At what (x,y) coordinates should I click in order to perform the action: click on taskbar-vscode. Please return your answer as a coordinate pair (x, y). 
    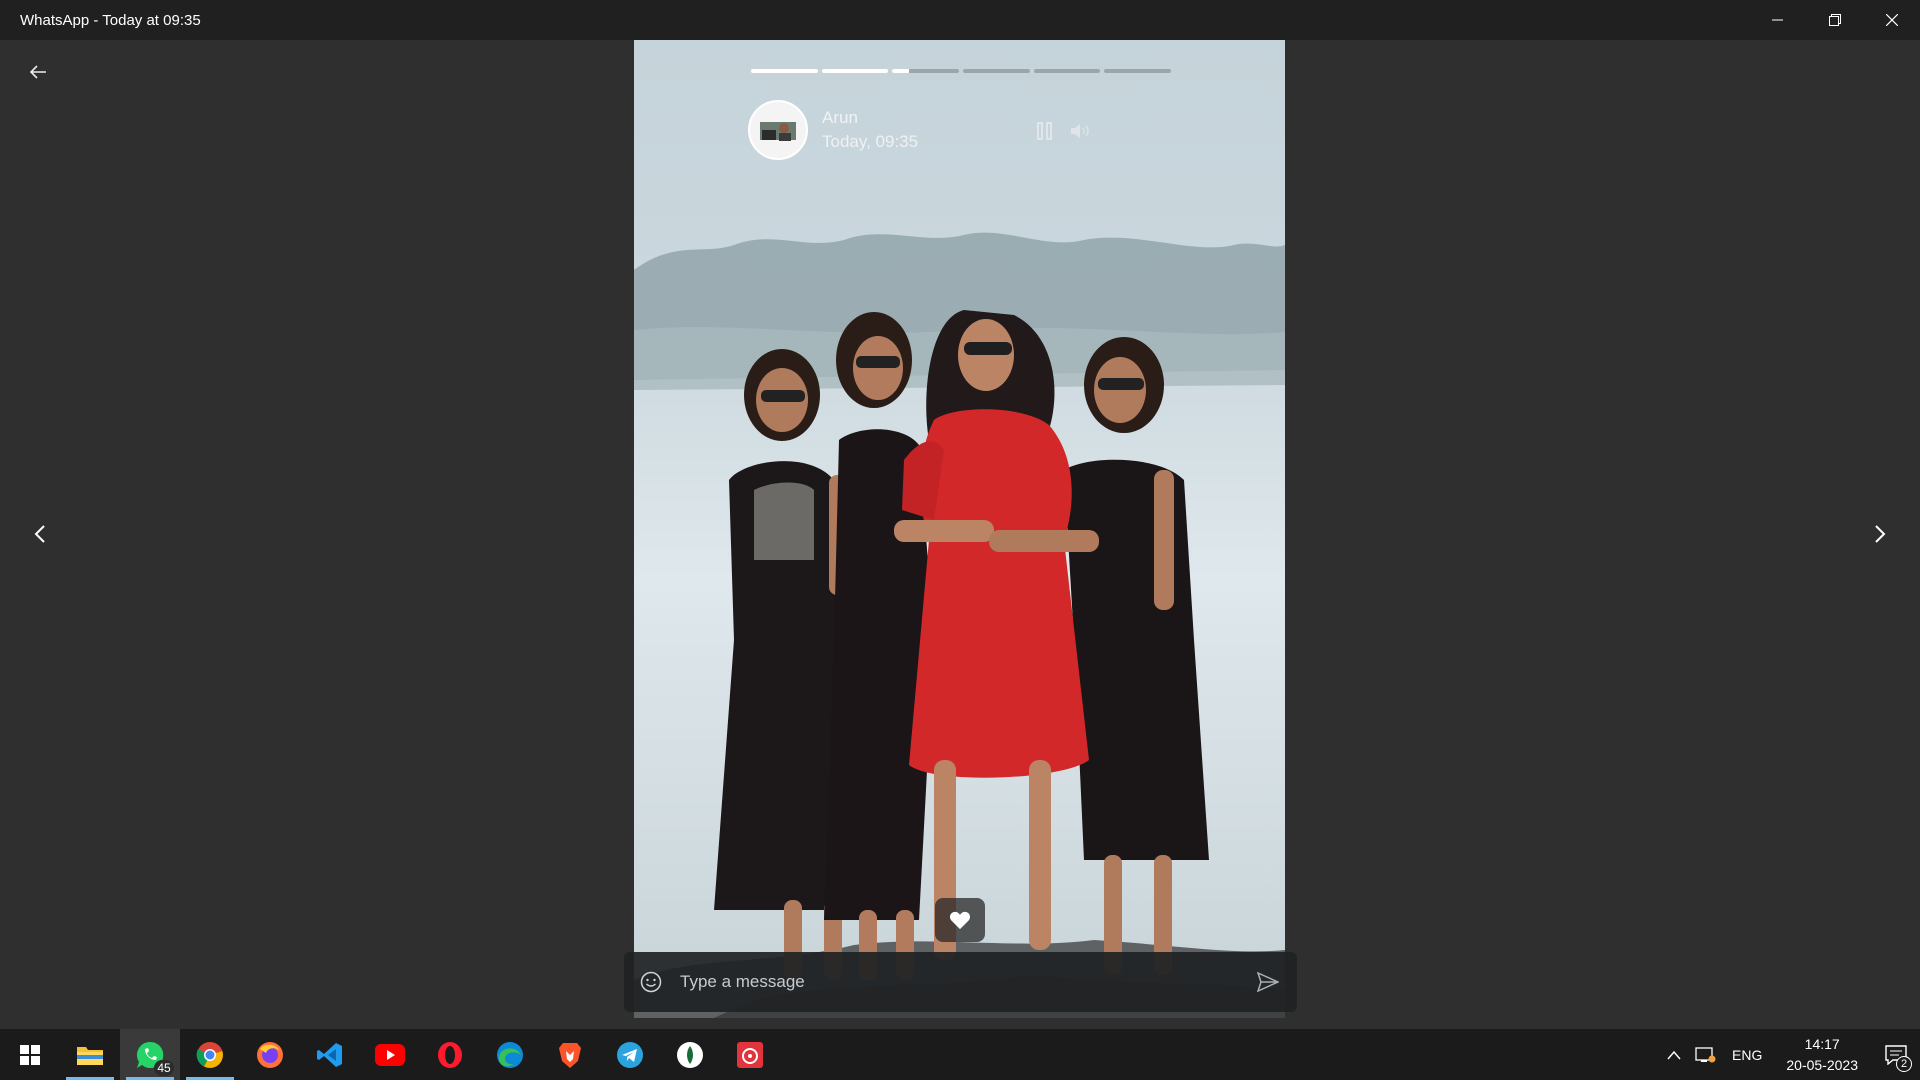
    Looking at the image, I should click on (330, 1054).